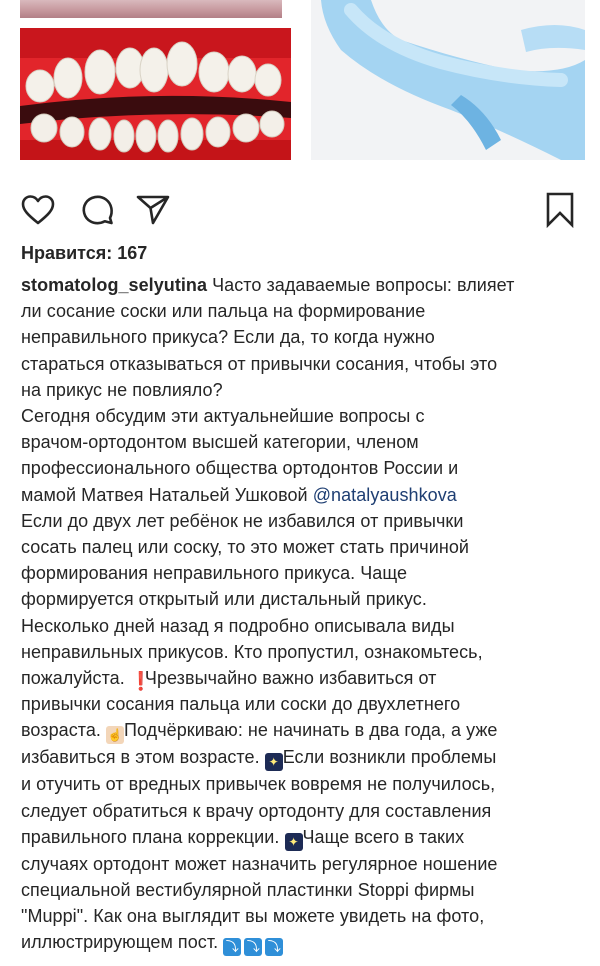  What do you see at coordinates (560, 210) in the screenshot?
I see `bookmark-icon` at bounding box center [560, 210].